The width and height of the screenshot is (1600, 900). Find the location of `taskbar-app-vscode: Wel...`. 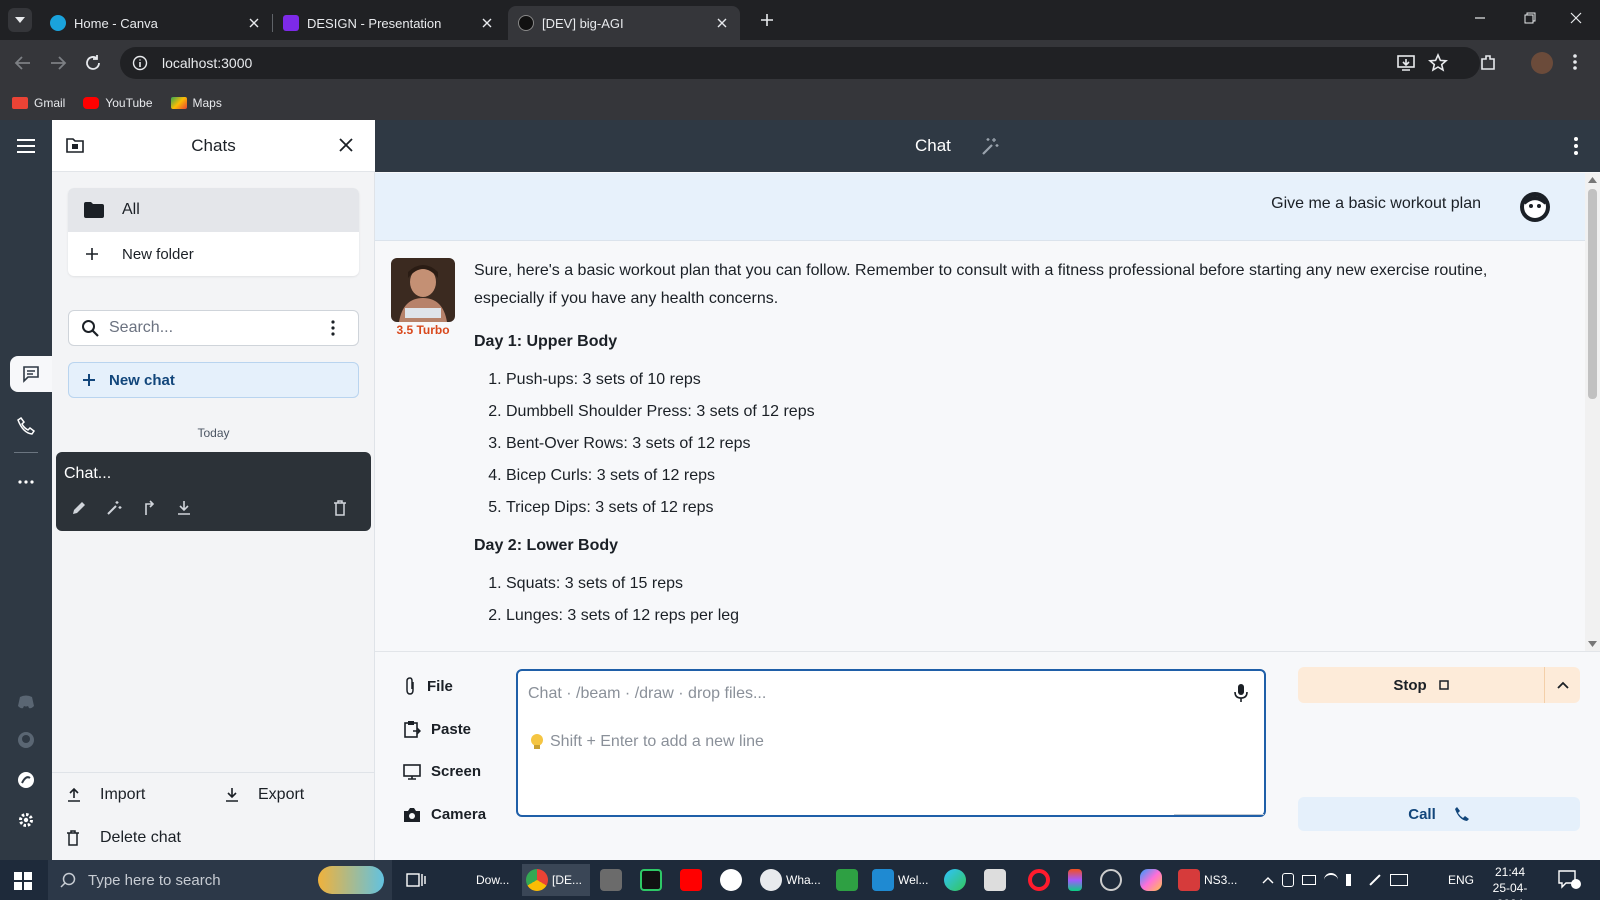

taskbar-app-vscode: Wel... is located at coordinates (900, 880).